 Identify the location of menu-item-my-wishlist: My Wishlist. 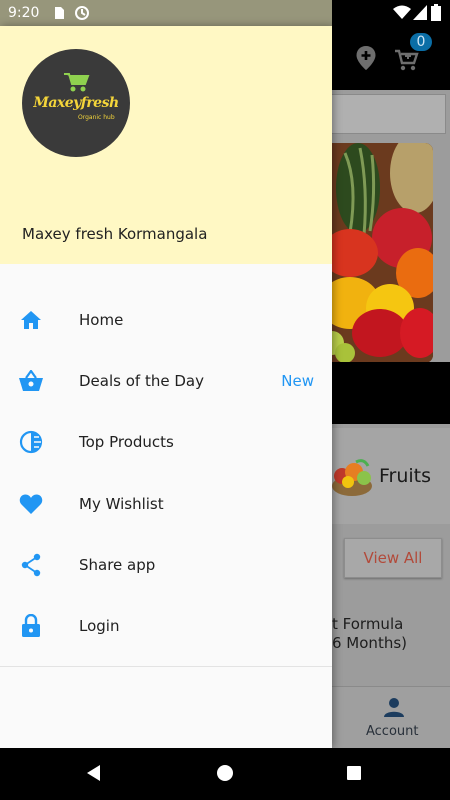
(166, 504).